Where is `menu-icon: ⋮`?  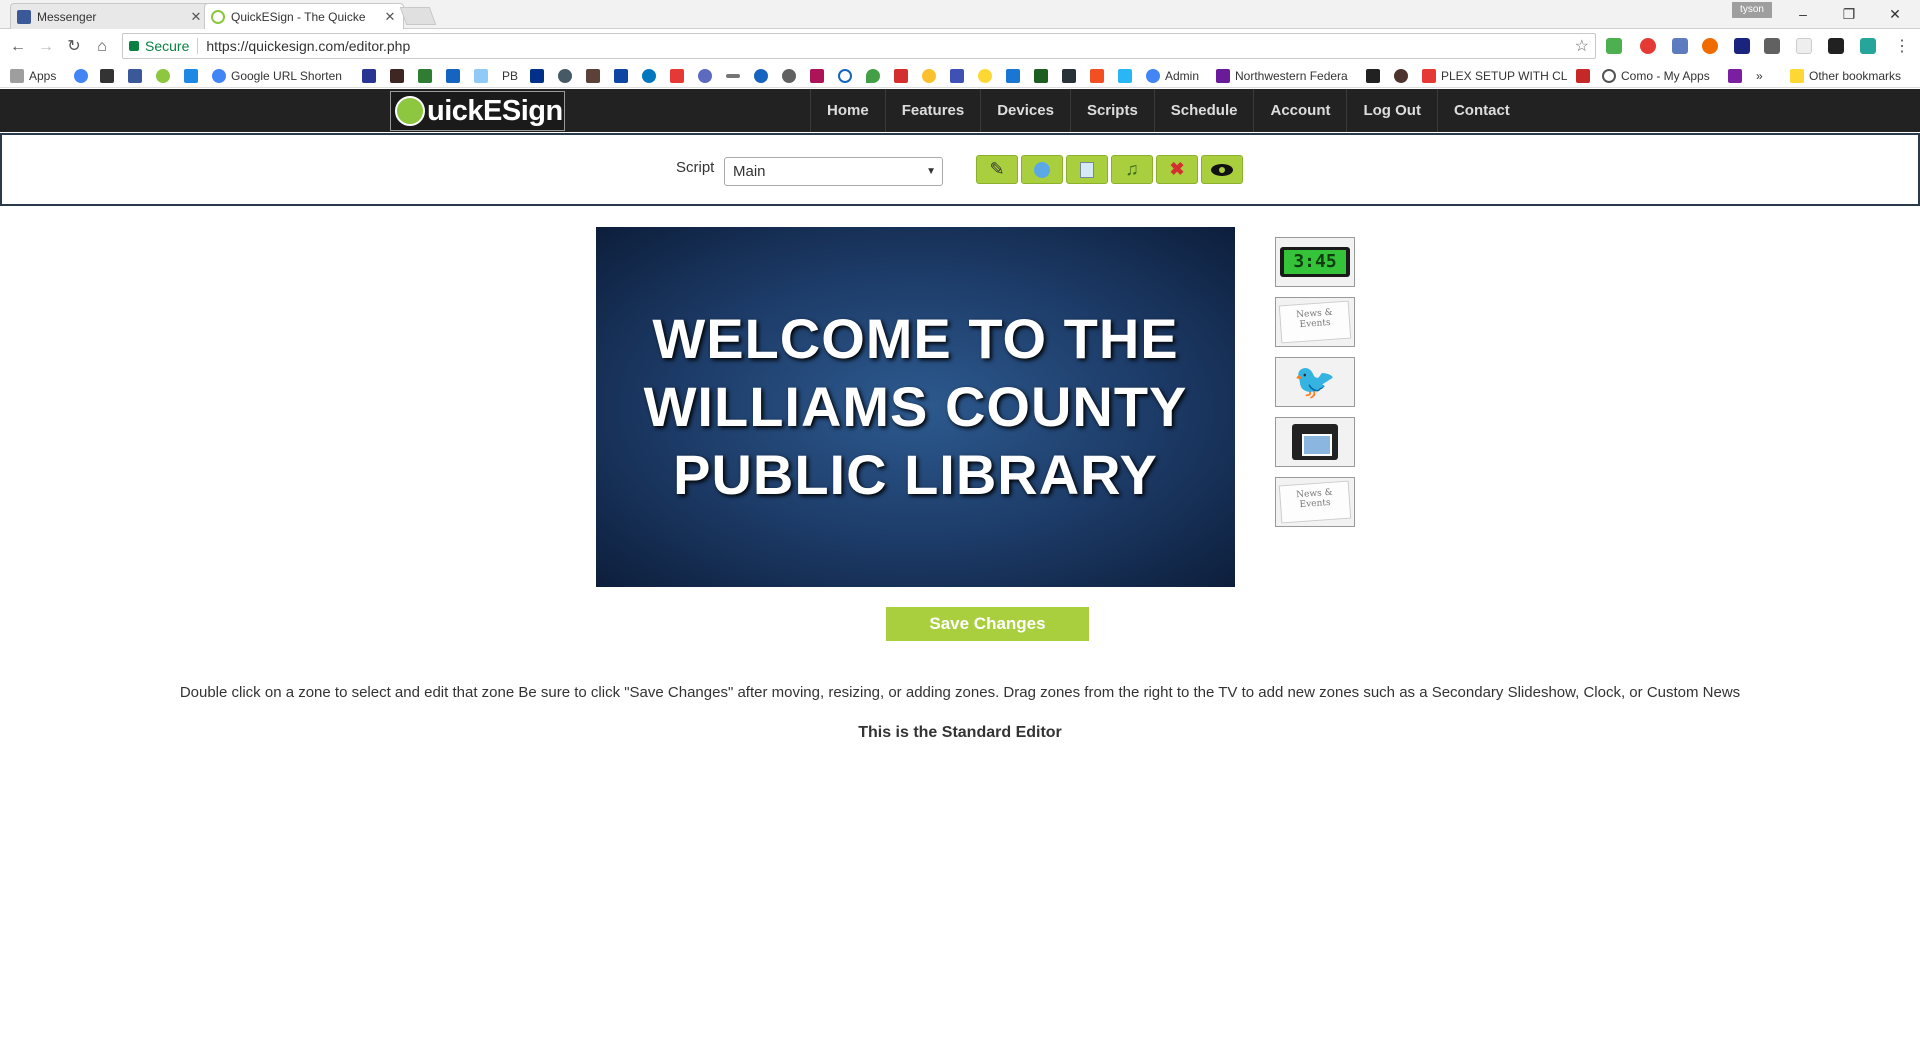 menu-icon: ⋮ is located at coordinates (1902, 47).